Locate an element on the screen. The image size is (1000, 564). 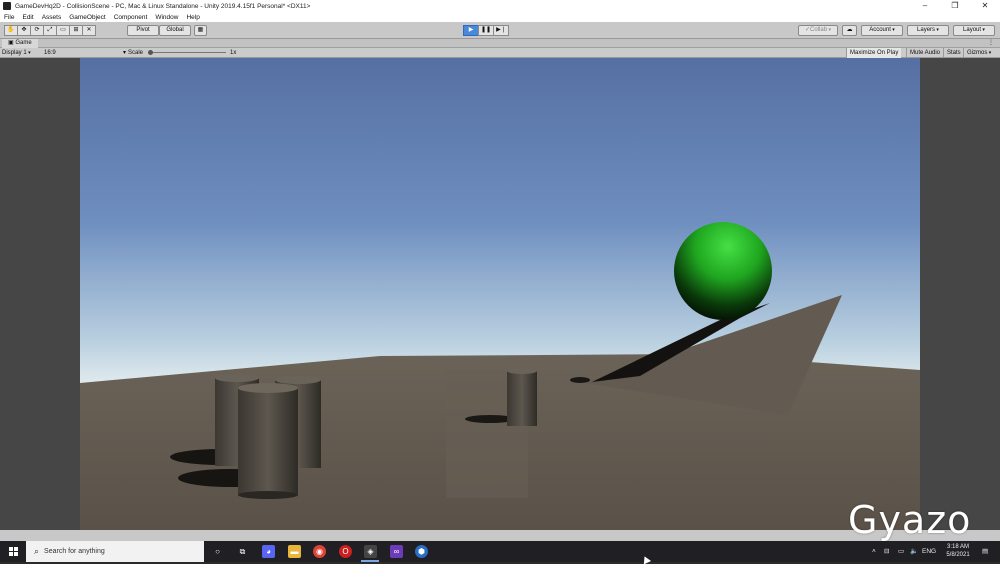
global-toggle: Global is located at coordinates (175, 30).